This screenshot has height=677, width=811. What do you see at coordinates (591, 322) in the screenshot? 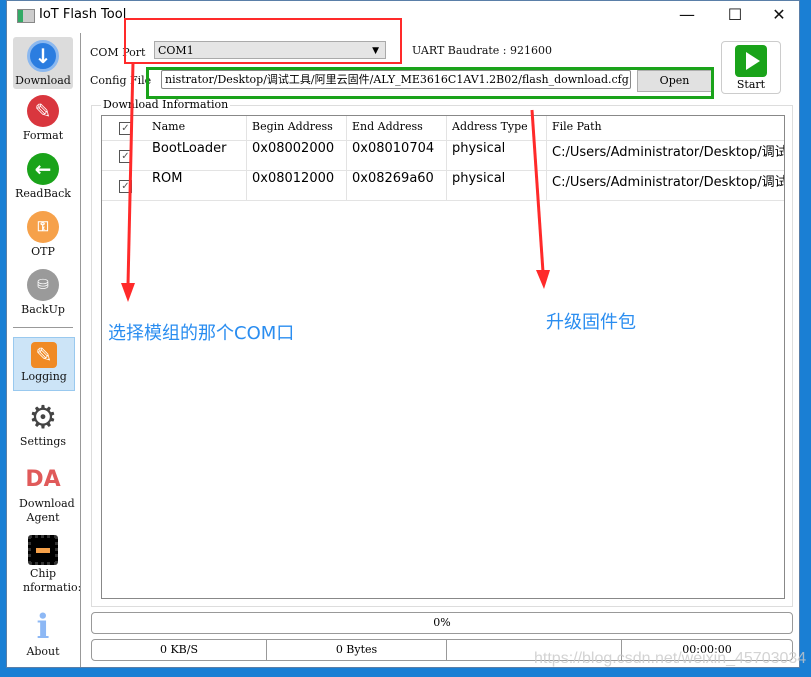
I see `annotation-firmware-note: 升级固件包` at bounding box center [591, 322].